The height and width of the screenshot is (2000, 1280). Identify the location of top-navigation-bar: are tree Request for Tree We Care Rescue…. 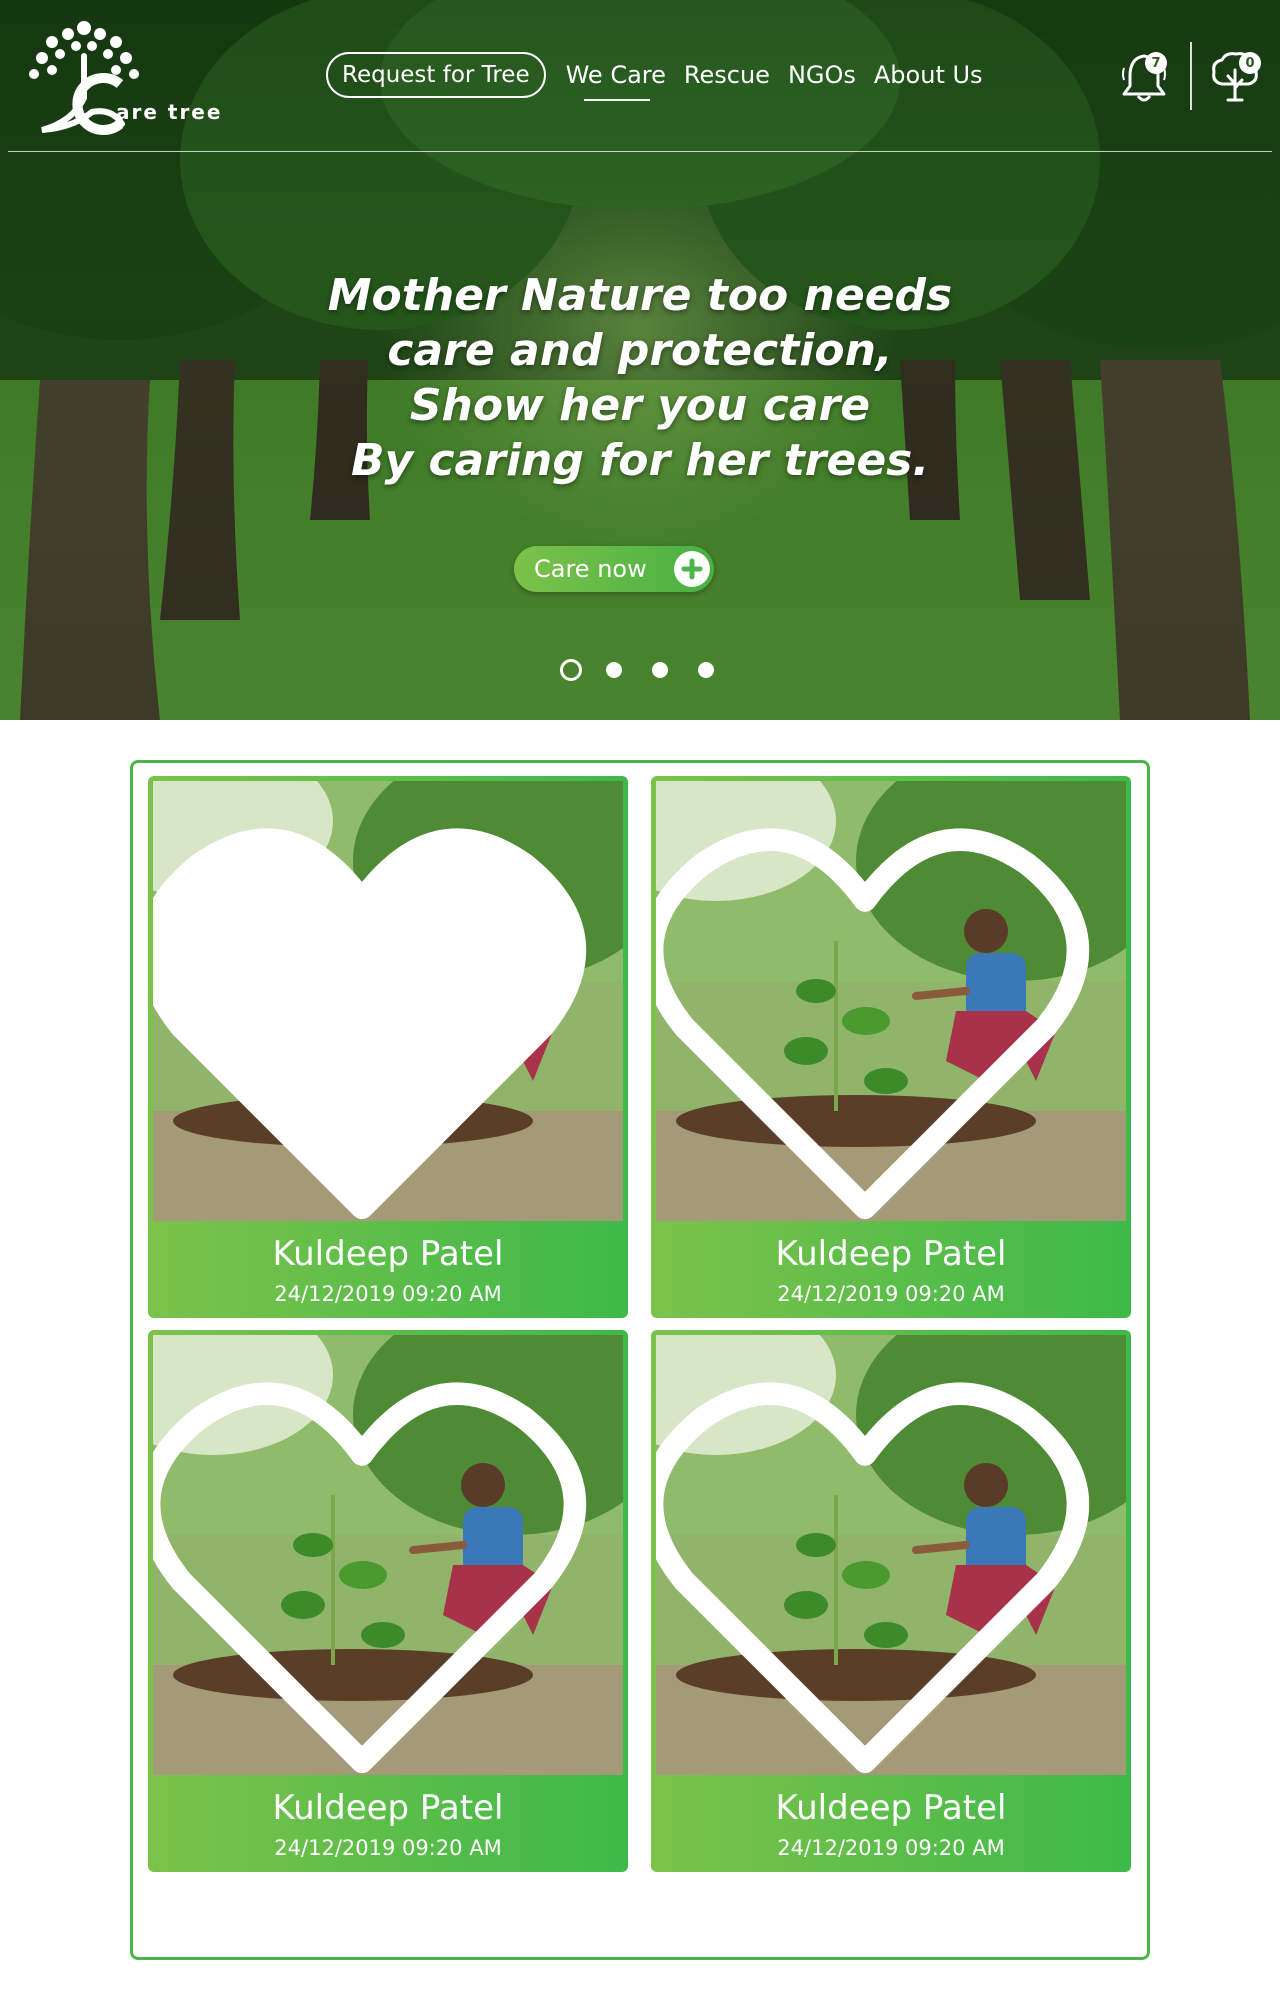
(640, 76).